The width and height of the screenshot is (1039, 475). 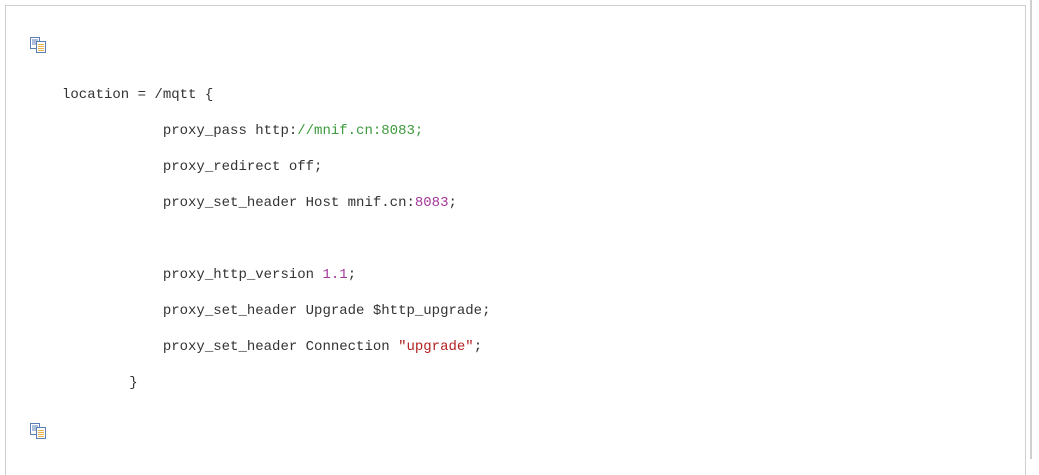 I want to click on code-line: proxy_redirect off;, so click(x=192, y=167).